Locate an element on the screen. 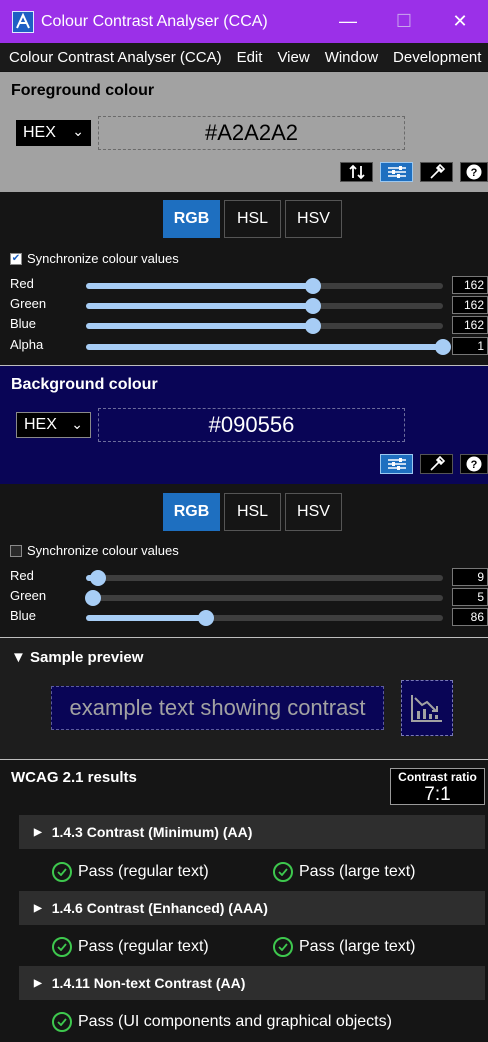 This screenshot has height=1042, width=488. fg-green-slider is located at coordinates (264, 306).